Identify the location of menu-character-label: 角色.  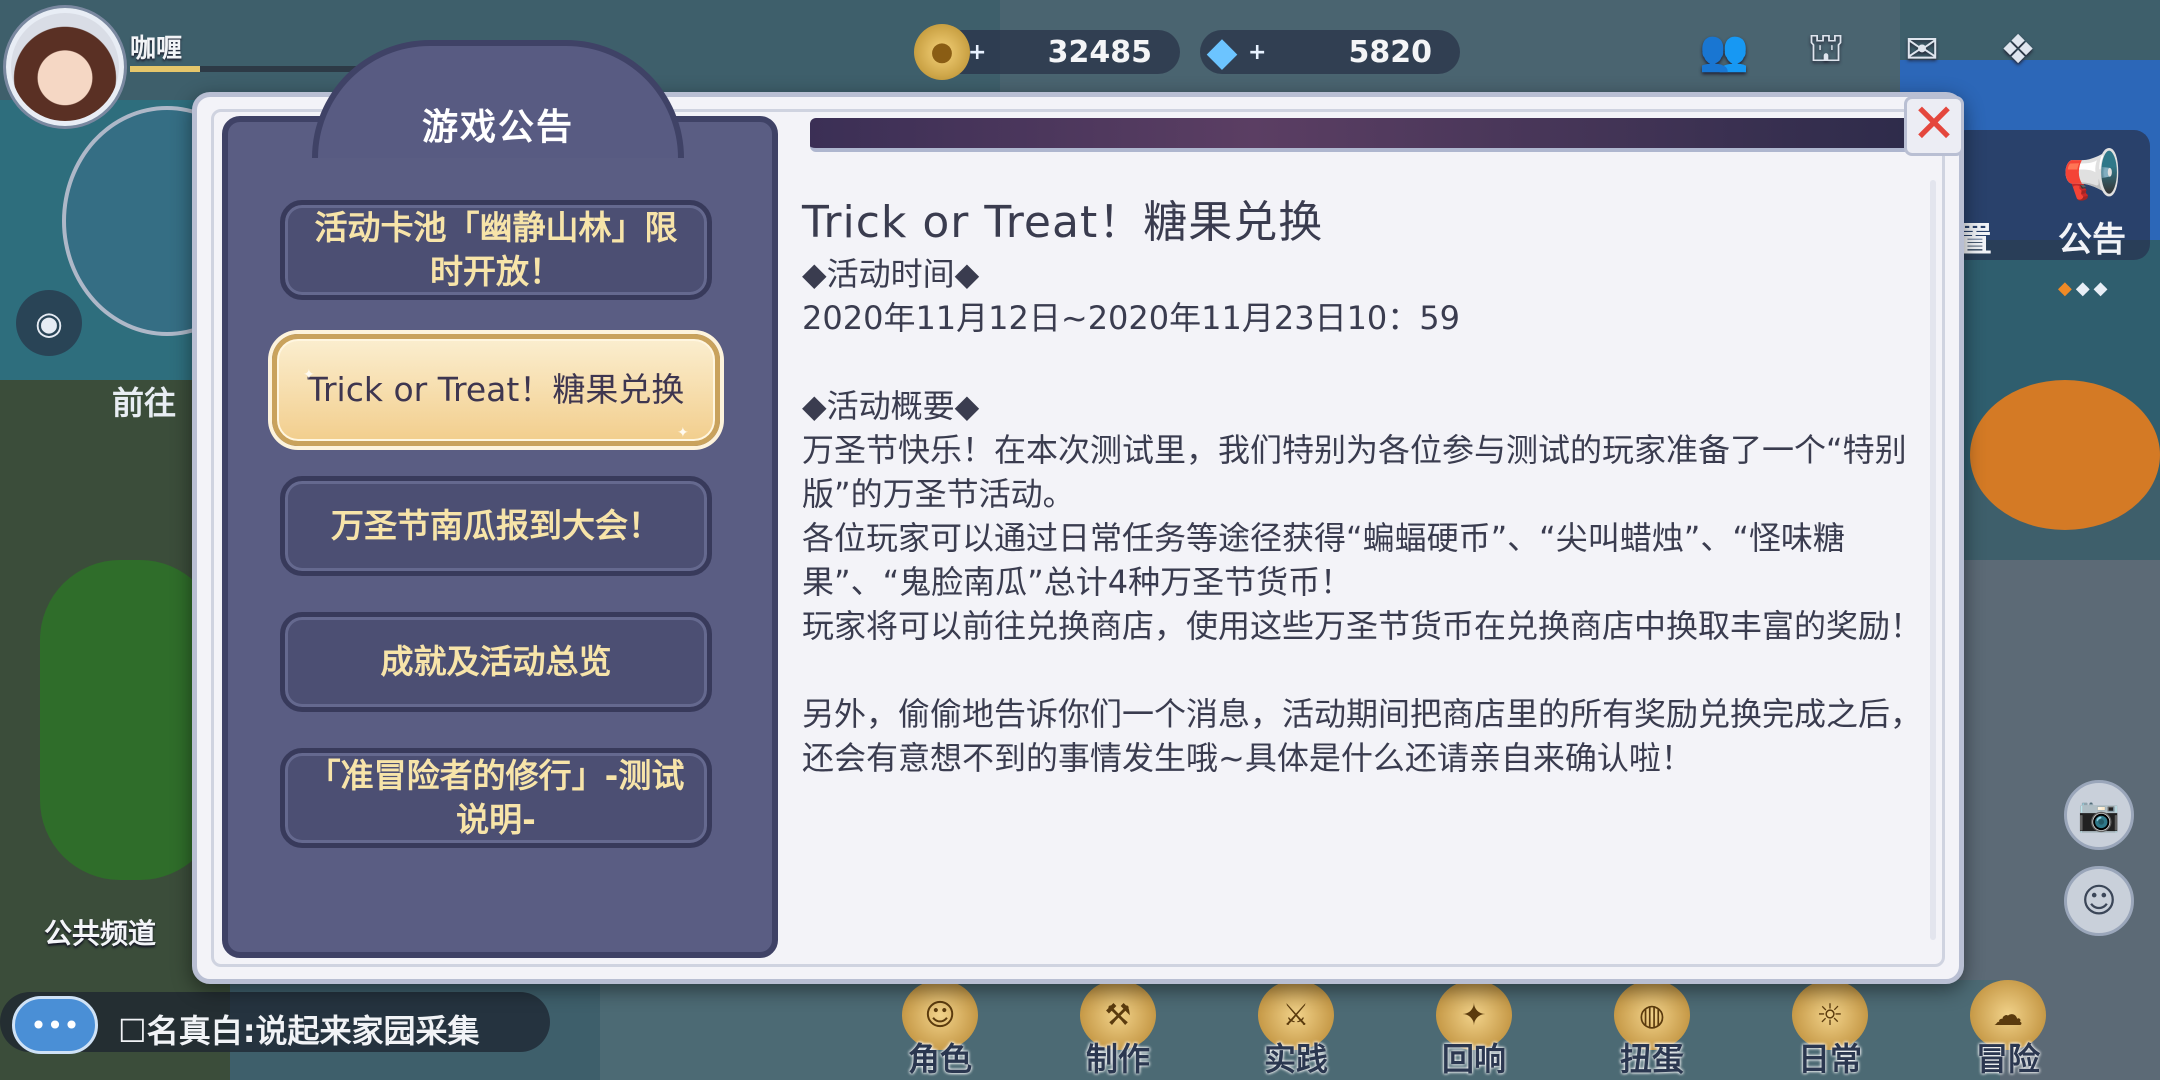
(939, 1059).